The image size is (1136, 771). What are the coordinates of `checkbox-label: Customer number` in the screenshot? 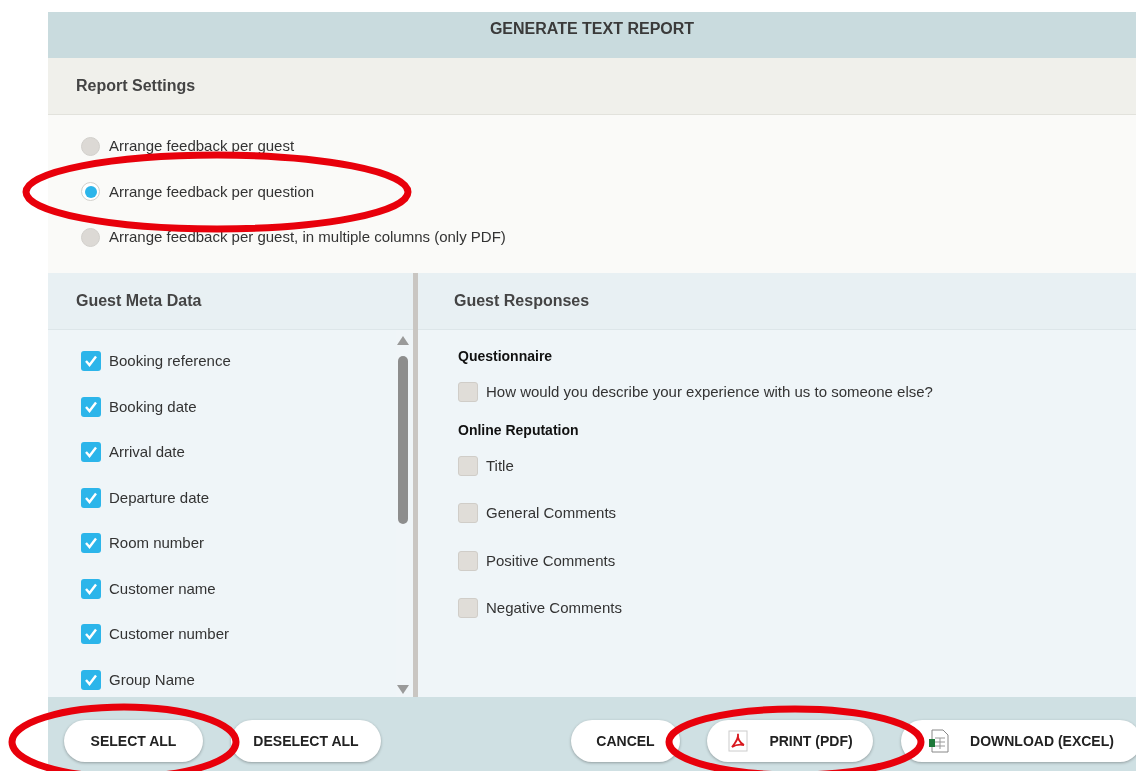 It's located at (169, 634).